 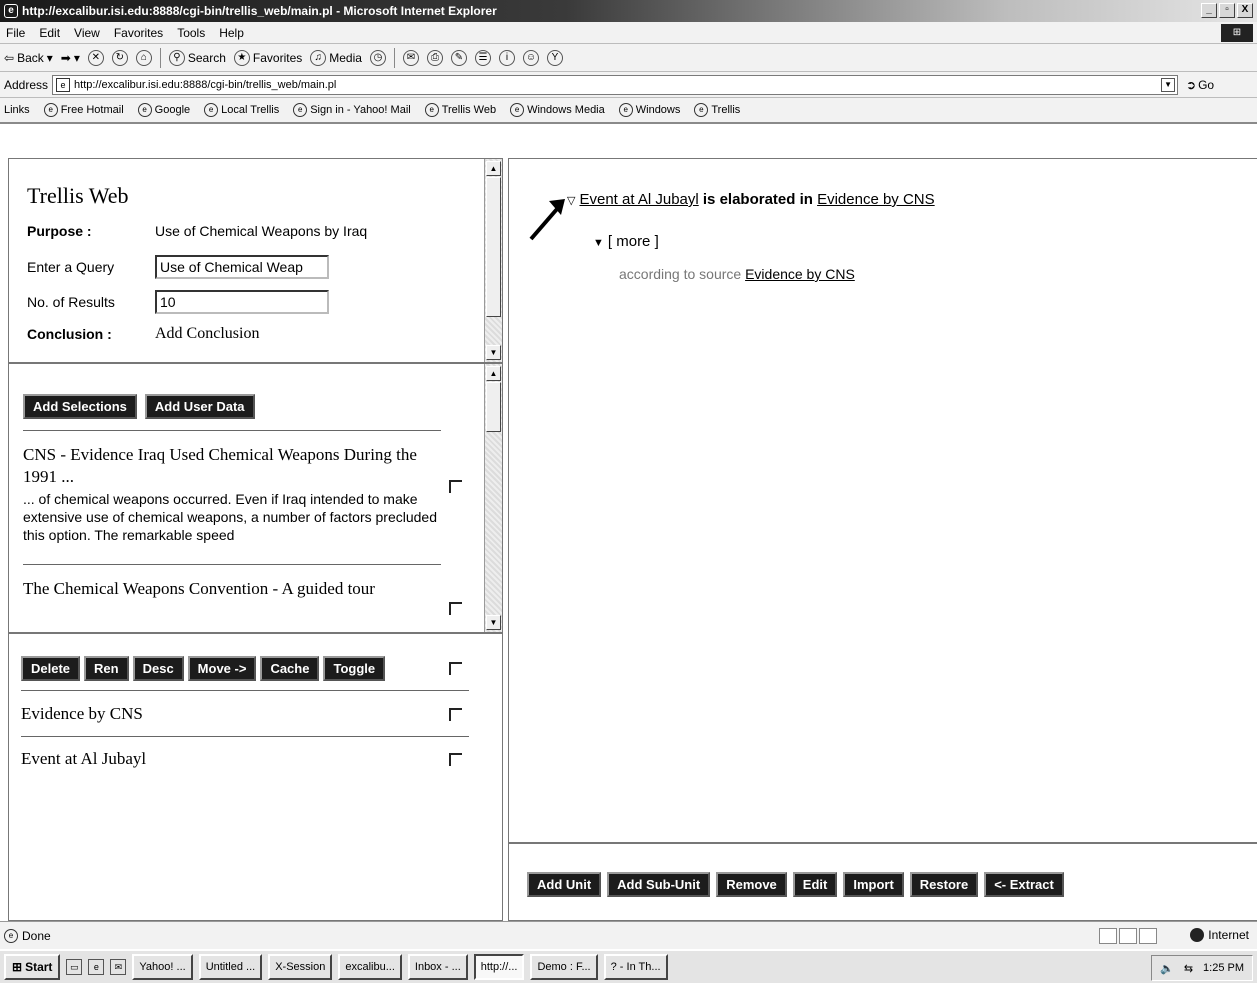 What do you see at coordinates (530, 57) in the screenshot?
I see `messenger-icon: ☺` at bounding box center [530, 57].